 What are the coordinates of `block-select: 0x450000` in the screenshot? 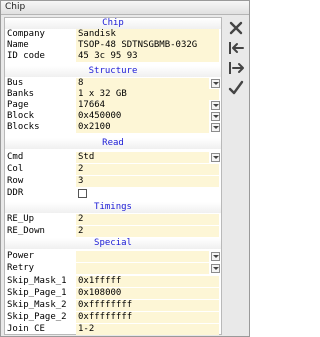 It's located at (142, 116).